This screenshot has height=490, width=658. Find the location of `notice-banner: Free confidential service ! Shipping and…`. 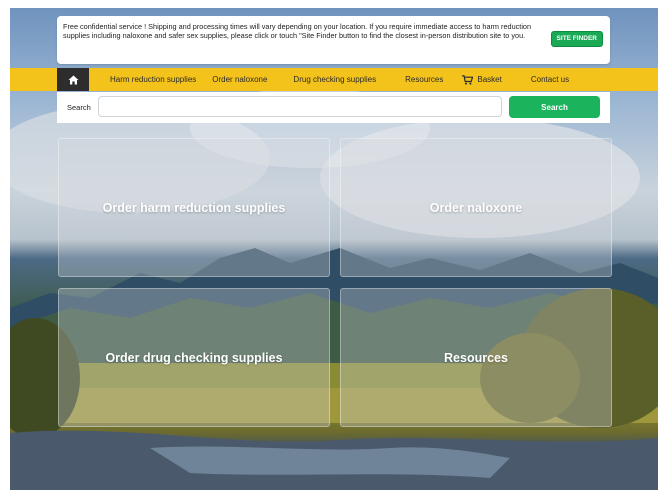

notice-banner: Free confidential service ! Shipping and… is located at coordinates (333, 40).